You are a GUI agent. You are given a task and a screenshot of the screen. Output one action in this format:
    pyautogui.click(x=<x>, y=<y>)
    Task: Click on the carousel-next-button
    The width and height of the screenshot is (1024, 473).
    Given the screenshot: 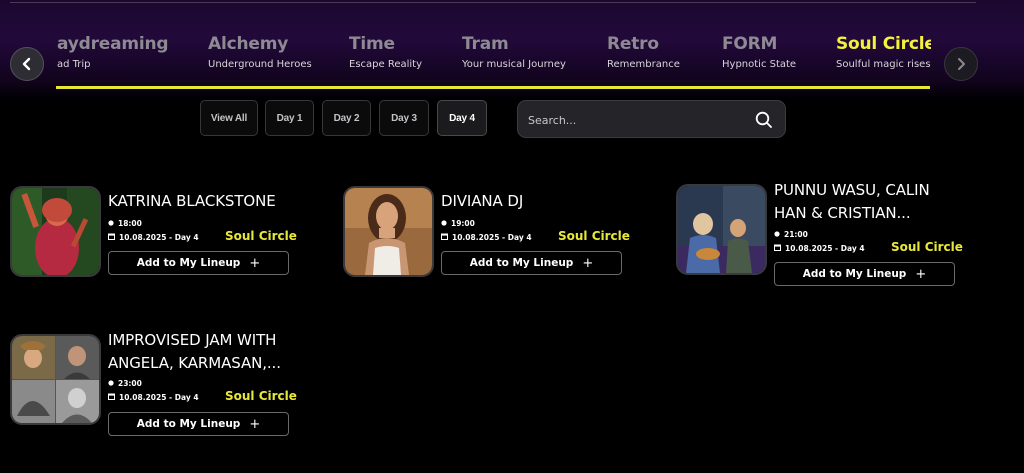 What is the action you would take?
    pyautogui.click(x=961, y=64)
    